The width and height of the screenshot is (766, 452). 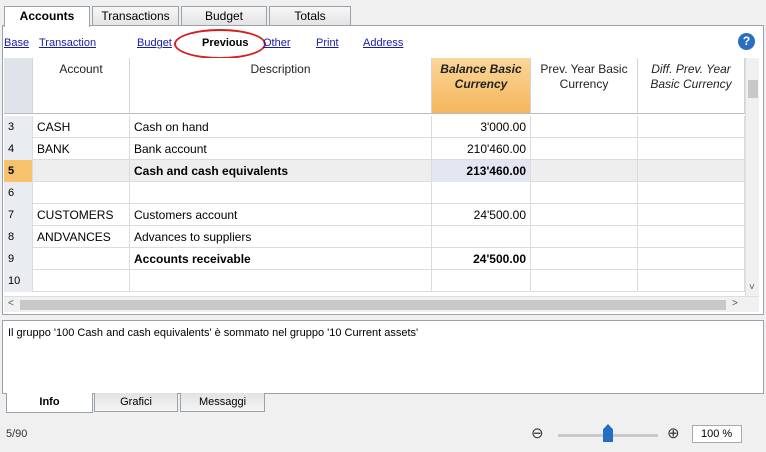 What do you see at coordinates (47, 16) in the screenshot?
I see `tab-accounts: Accounts` at bounding box center [47, 16].